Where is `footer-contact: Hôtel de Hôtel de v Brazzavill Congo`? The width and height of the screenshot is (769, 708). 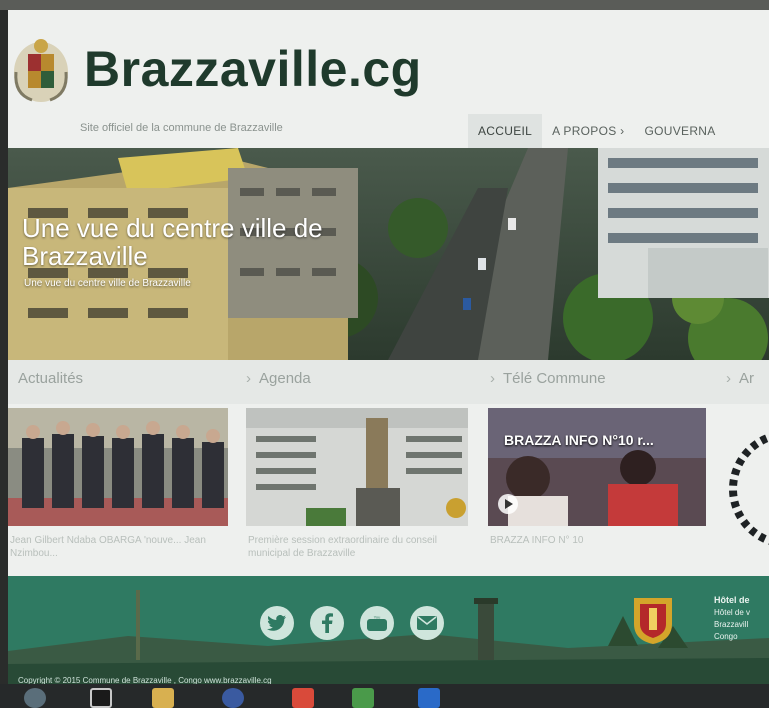 footer-contact: Hôtel de Hôtel de v Brazzavill Congo is located at coordinates (741, 618).